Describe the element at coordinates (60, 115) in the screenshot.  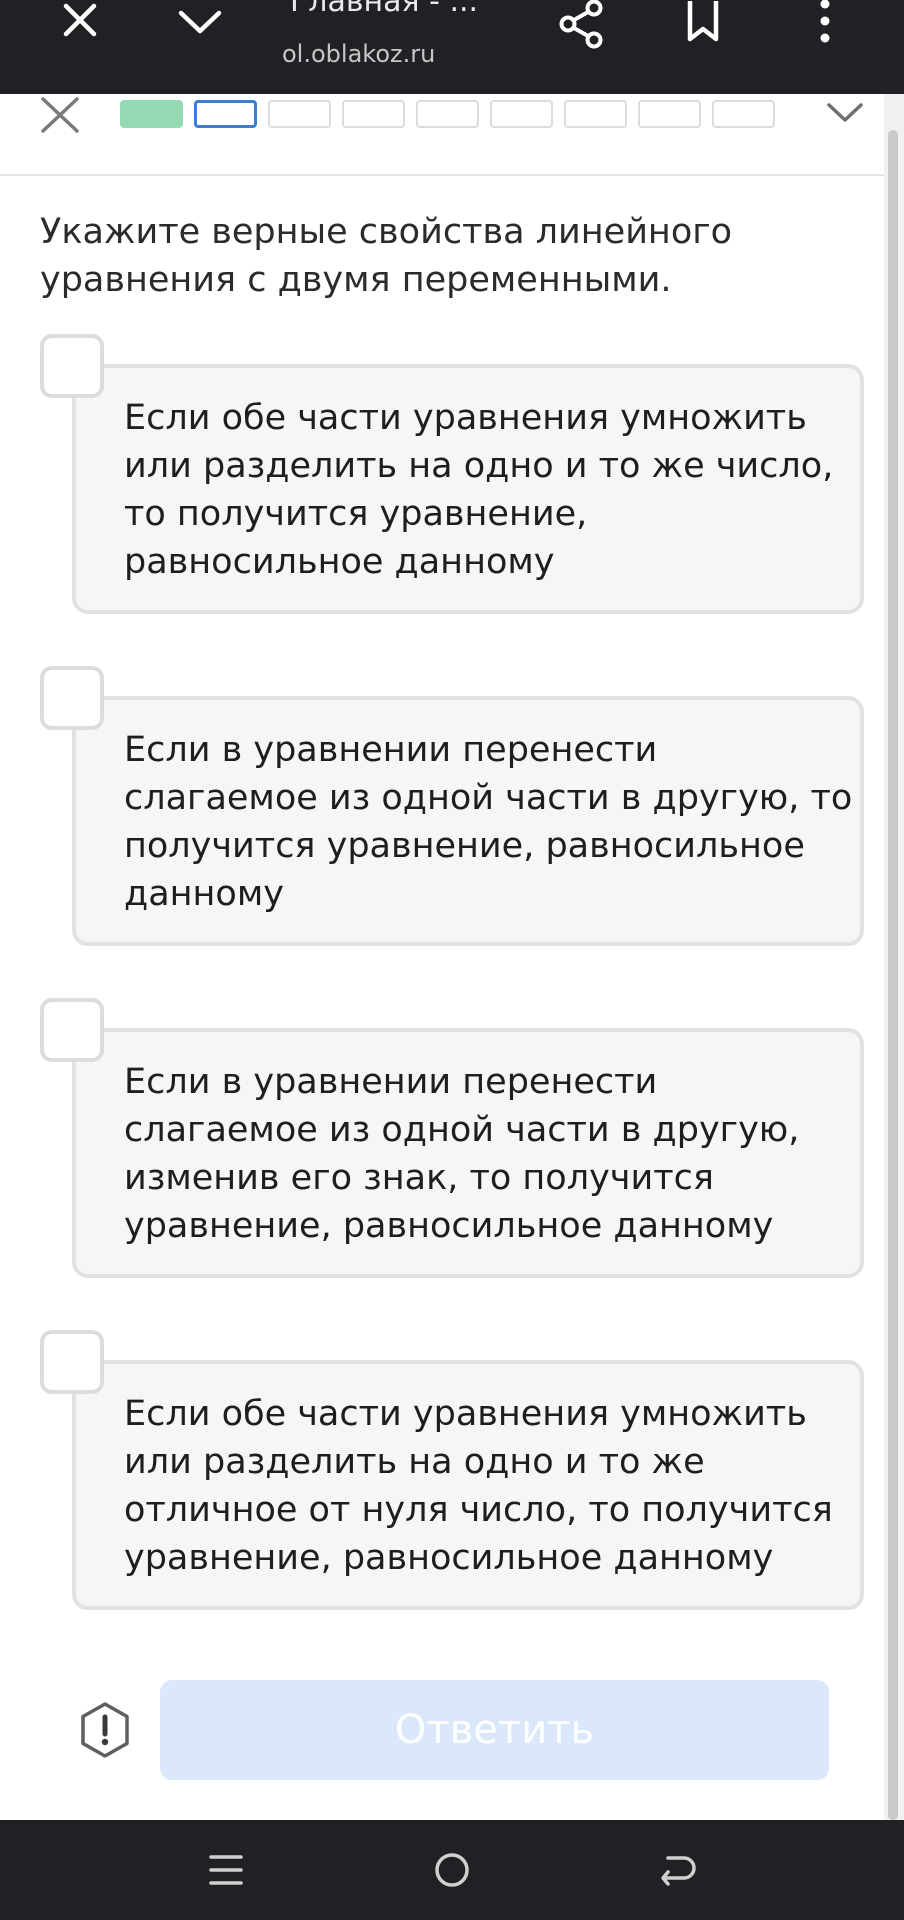
I see `close-test-icon` at that location.